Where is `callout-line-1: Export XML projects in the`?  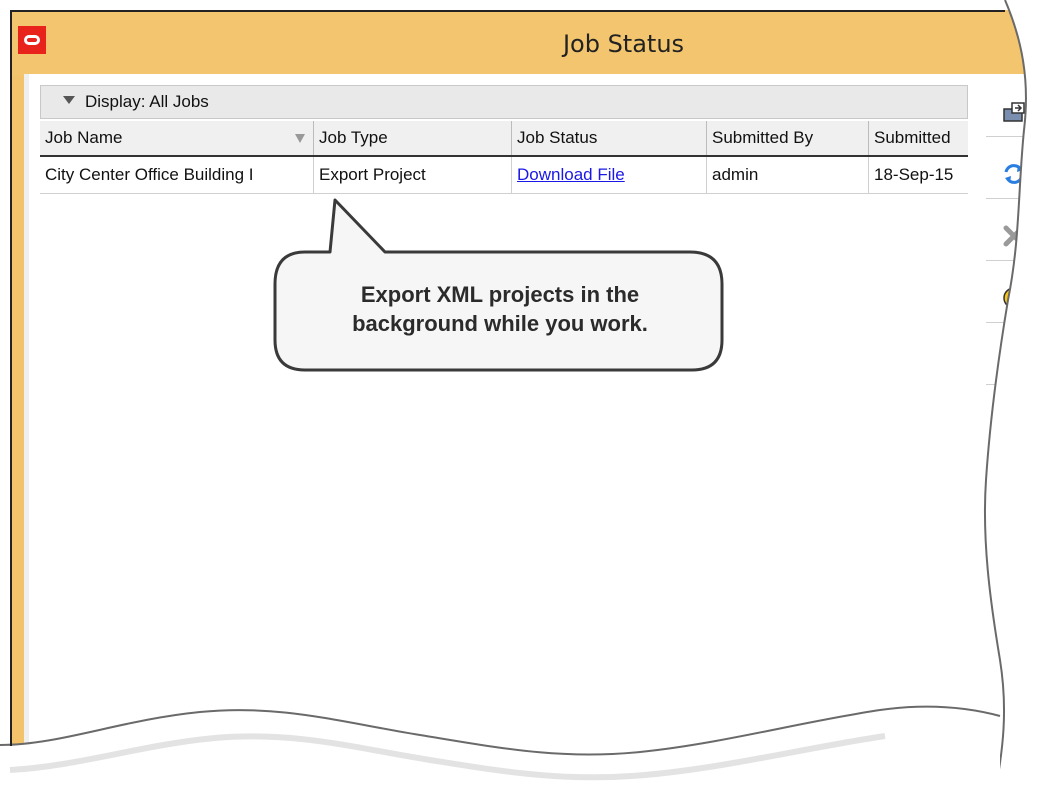
callout-line-1: Export XML projects in the is located at coordinates (500, 294).